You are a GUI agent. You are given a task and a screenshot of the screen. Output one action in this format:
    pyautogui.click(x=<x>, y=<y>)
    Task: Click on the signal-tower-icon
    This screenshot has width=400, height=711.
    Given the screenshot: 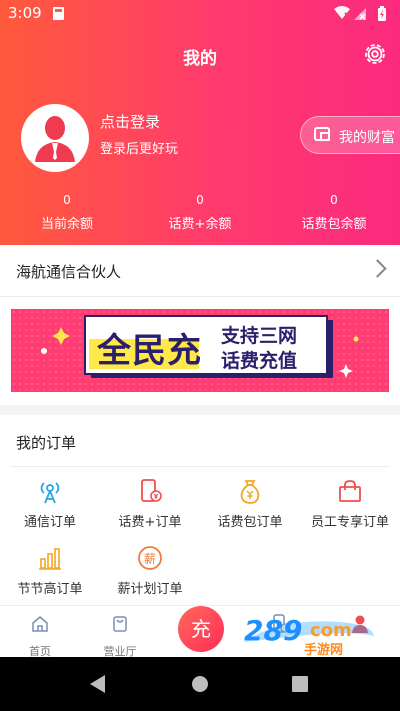 What is the action you would take?
    pyautogui.click(x=50, y=493)
    